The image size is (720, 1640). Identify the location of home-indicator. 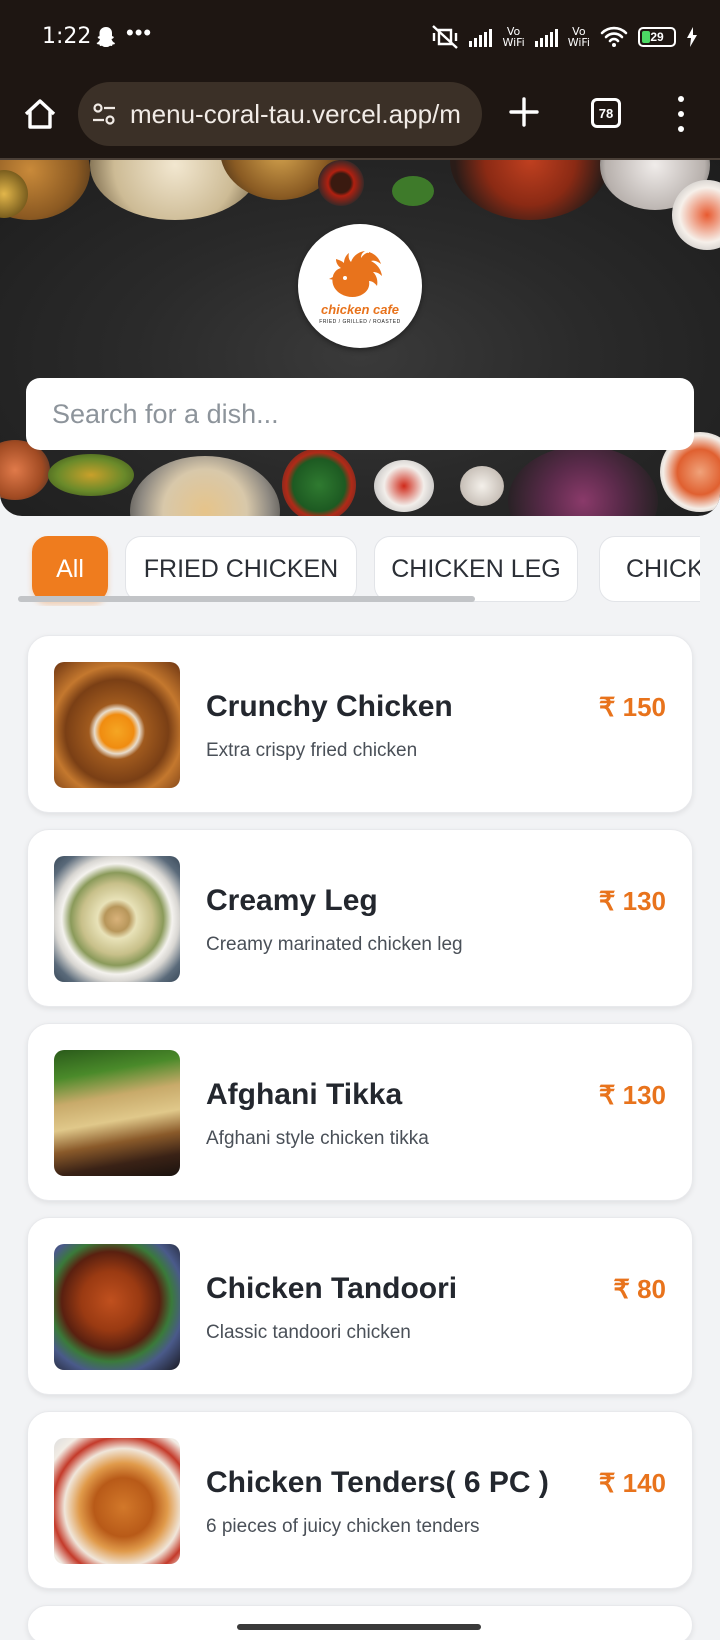
(359, 1627).